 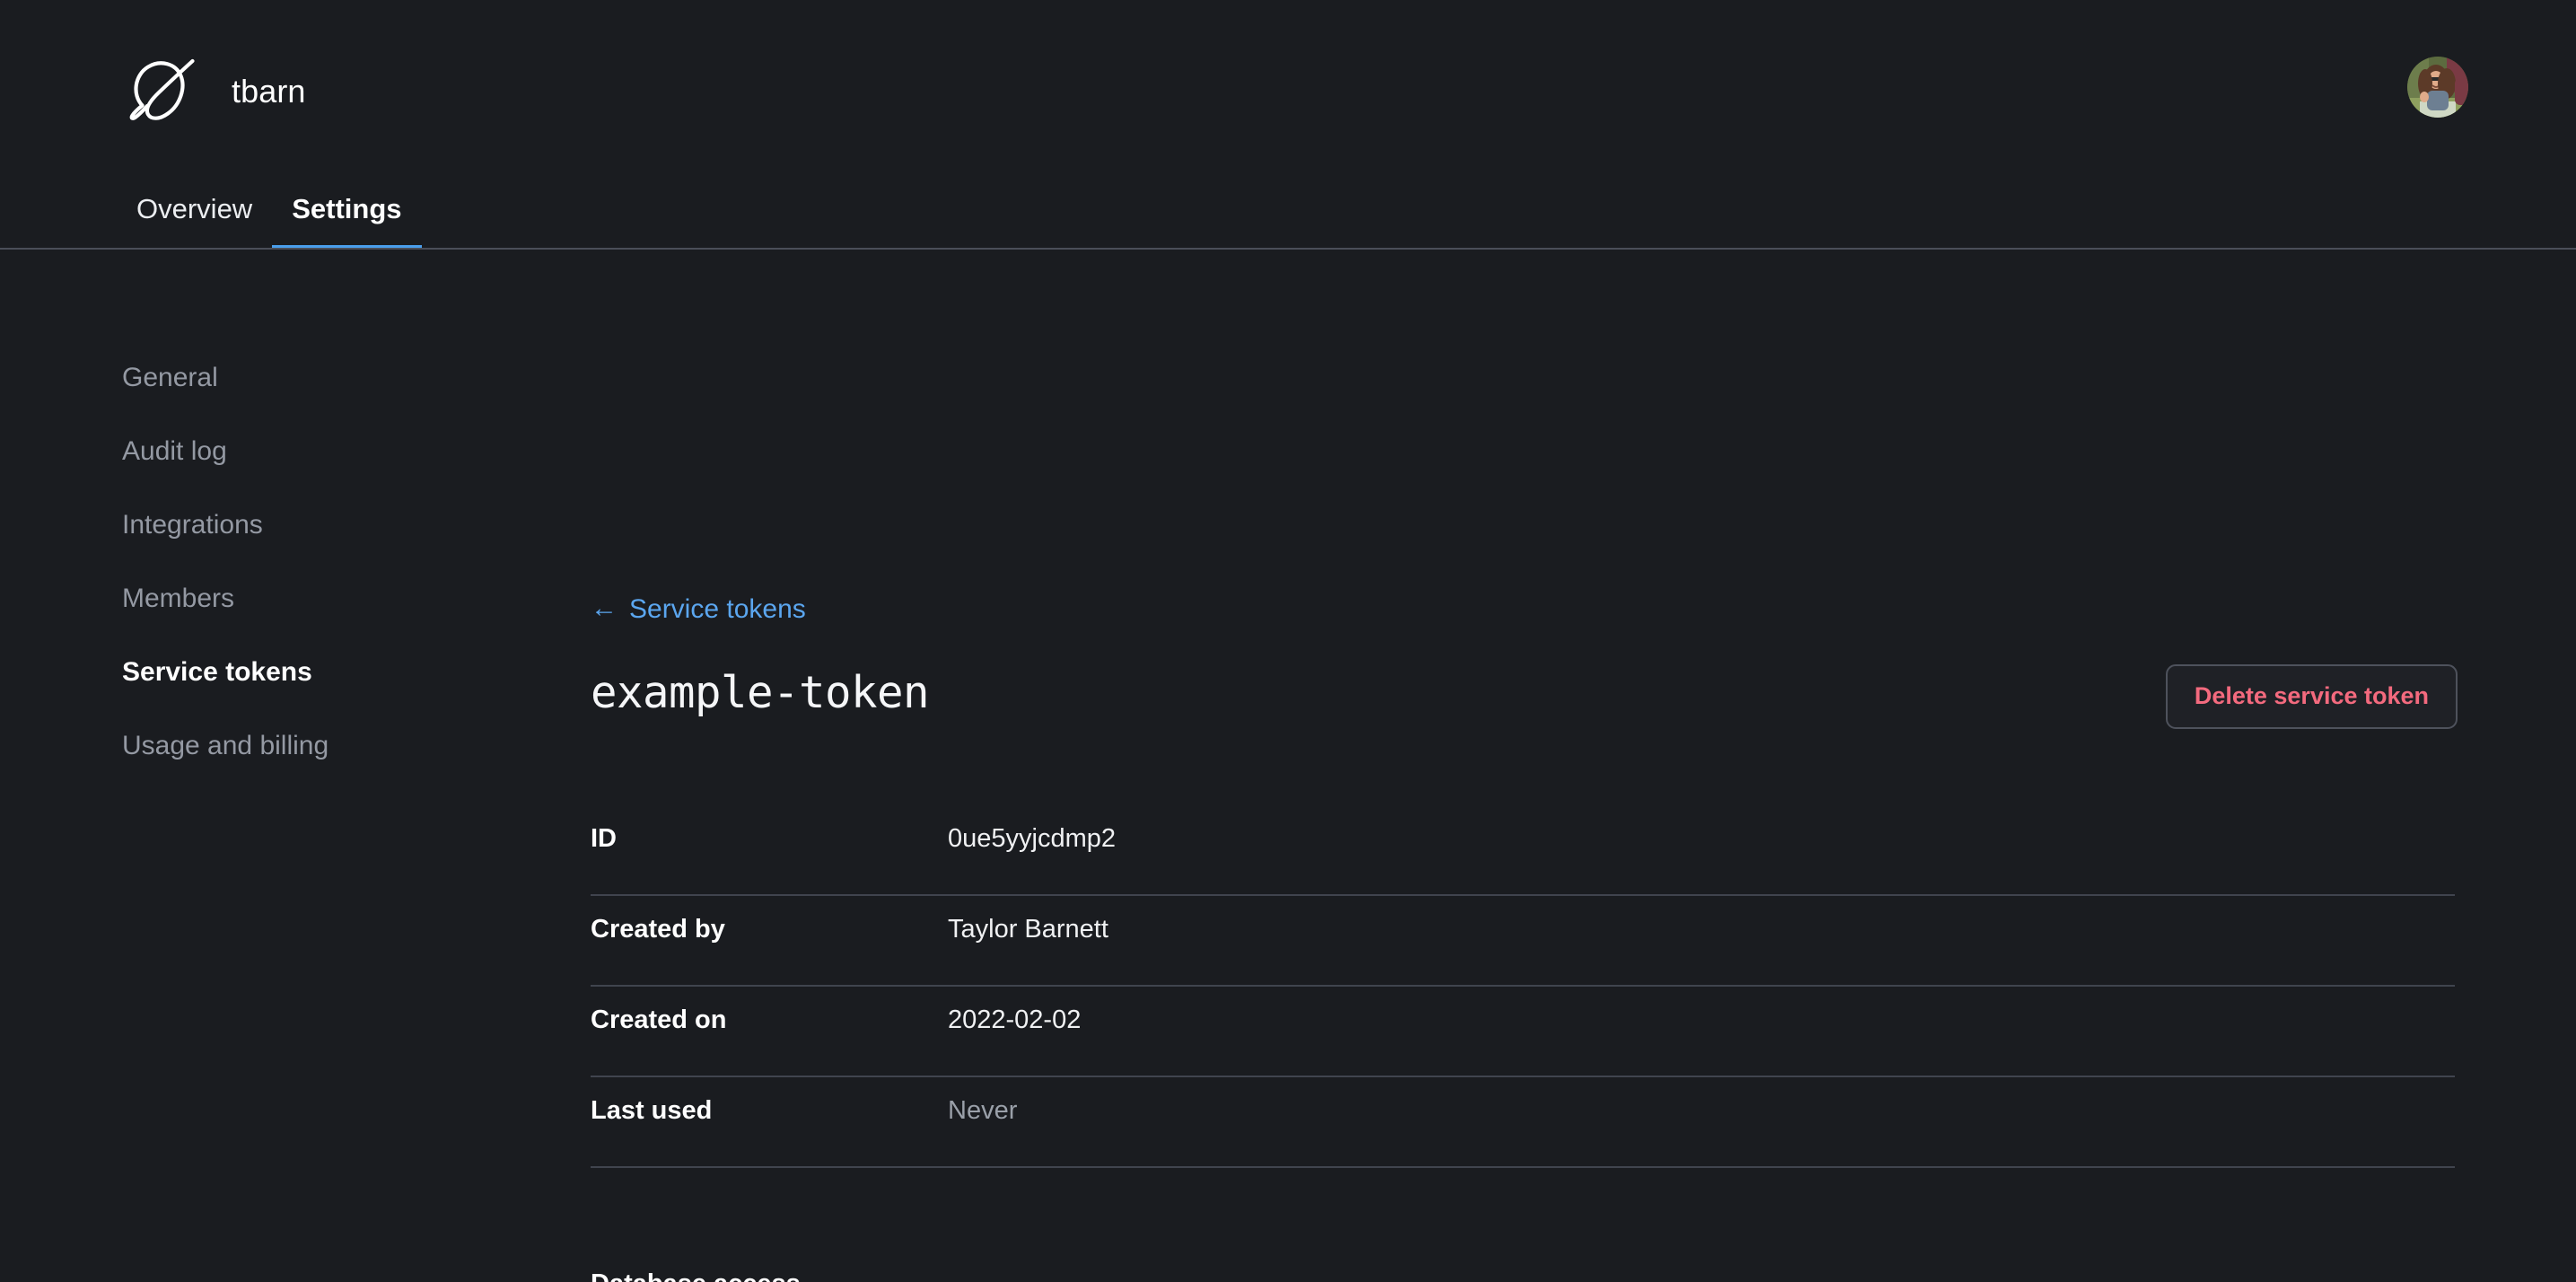 I want to click on detail-label-created-on: Created on, so click(x=659, y=1019).